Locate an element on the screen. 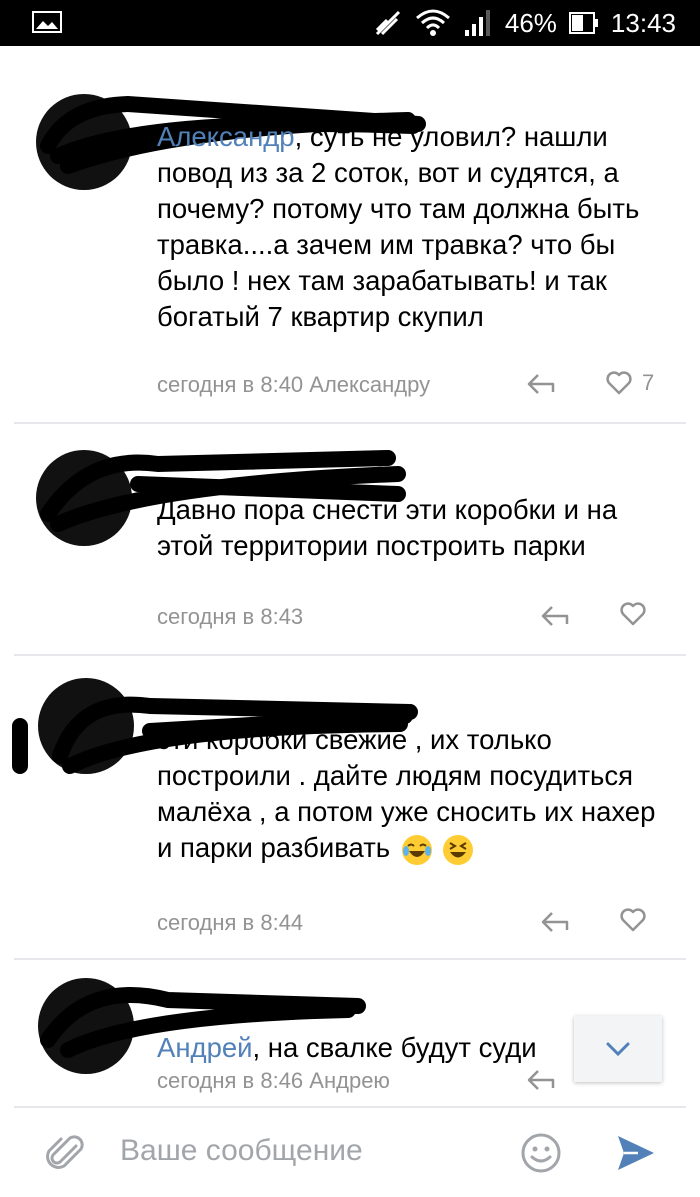 The image size is (700, 1197). battery-percent: 46% is located at coordinates (530, 22).